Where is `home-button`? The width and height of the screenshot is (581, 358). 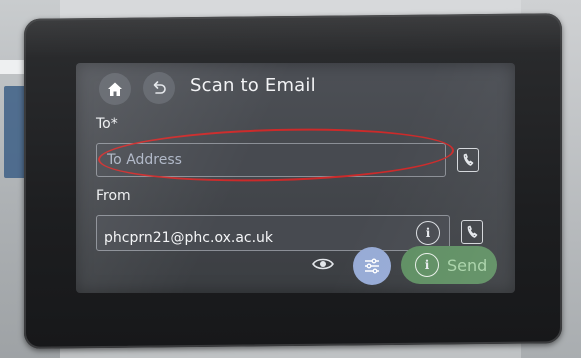 home-button is located at coordinates (115, 89).